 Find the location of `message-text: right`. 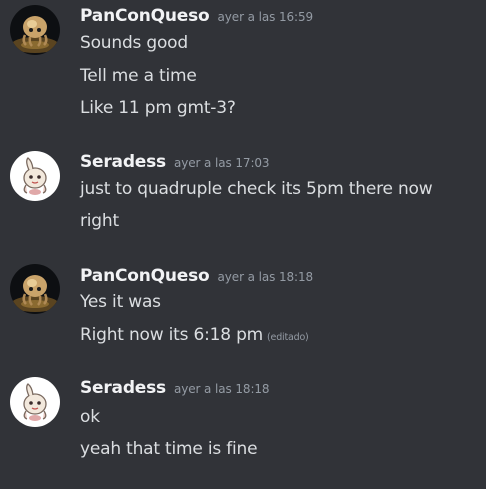

message-text: right is located at coordinates (99, 221).